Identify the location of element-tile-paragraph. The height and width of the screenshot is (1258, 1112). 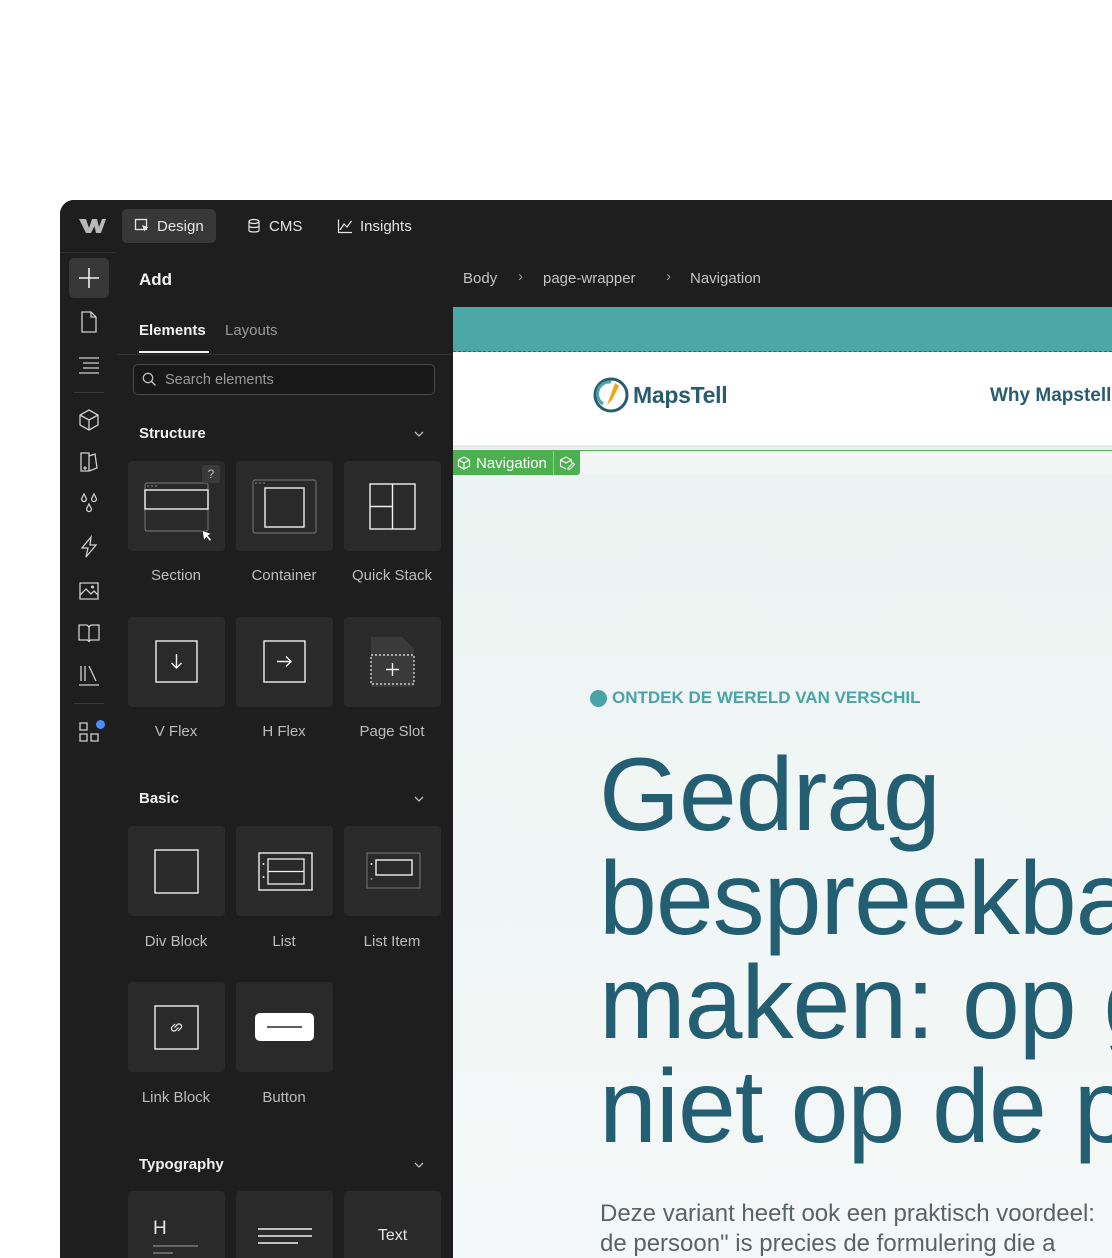
(284, 1224).